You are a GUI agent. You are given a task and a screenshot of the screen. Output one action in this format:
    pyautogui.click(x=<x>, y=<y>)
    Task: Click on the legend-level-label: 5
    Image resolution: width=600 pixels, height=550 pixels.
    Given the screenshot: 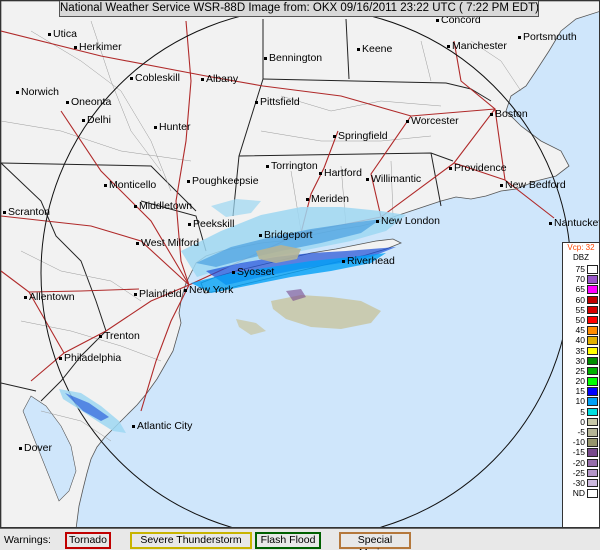 What is the action you would take?
    pyautogui.click(x=582, y=411)
    